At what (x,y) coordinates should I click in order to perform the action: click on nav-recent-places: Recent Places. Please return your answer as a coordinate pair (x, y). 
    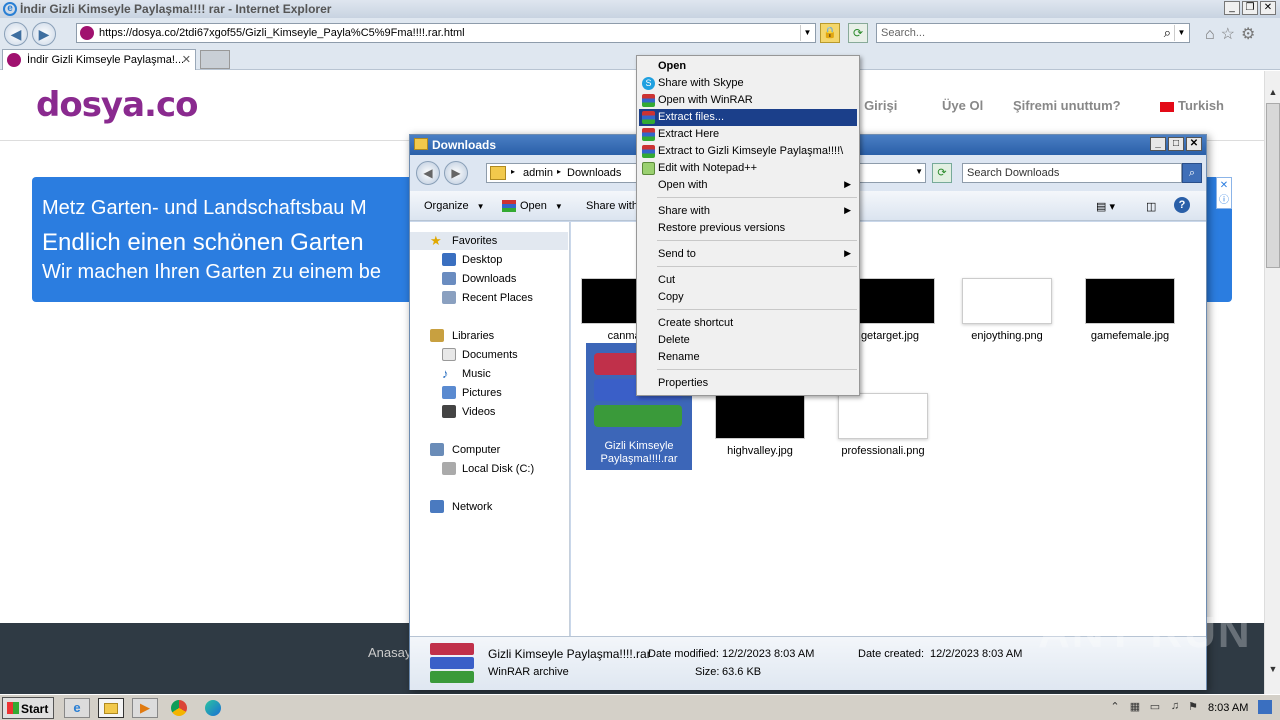
    Looking at the image, I should click on (489, 298).